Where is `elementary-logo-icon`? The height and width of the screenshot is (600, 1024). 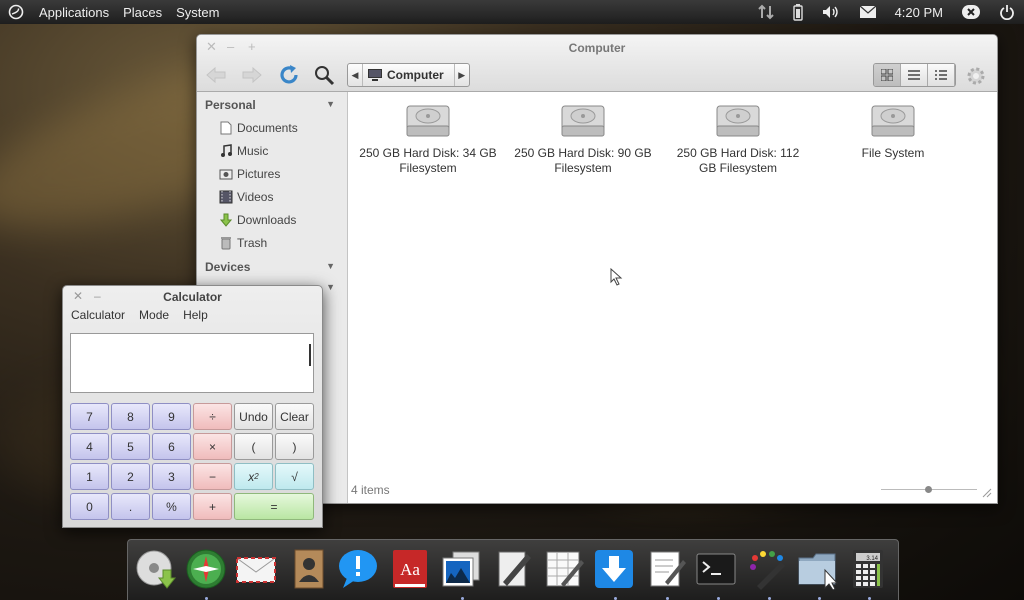
elementary-logo-icon is located at coordinates (16, 12).